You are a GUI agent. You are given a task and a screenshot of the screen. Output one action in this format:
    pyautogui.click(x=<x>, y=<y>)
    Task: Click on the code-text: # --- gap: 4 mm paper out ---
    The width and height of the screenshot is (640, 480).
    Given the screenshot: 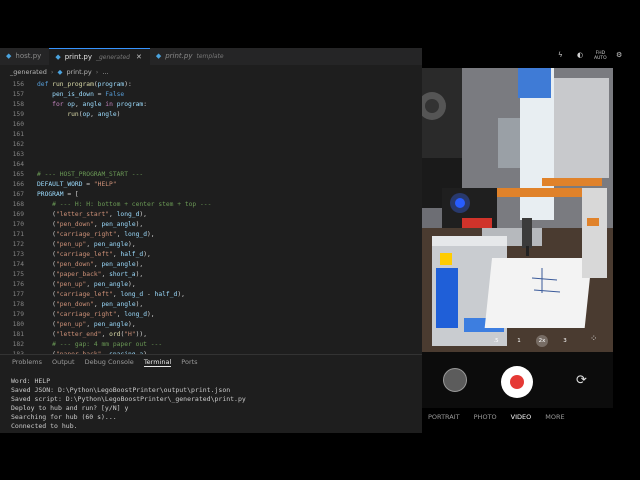 What is the action you would take?
    pyautogui.click(x=100, y=344)
    